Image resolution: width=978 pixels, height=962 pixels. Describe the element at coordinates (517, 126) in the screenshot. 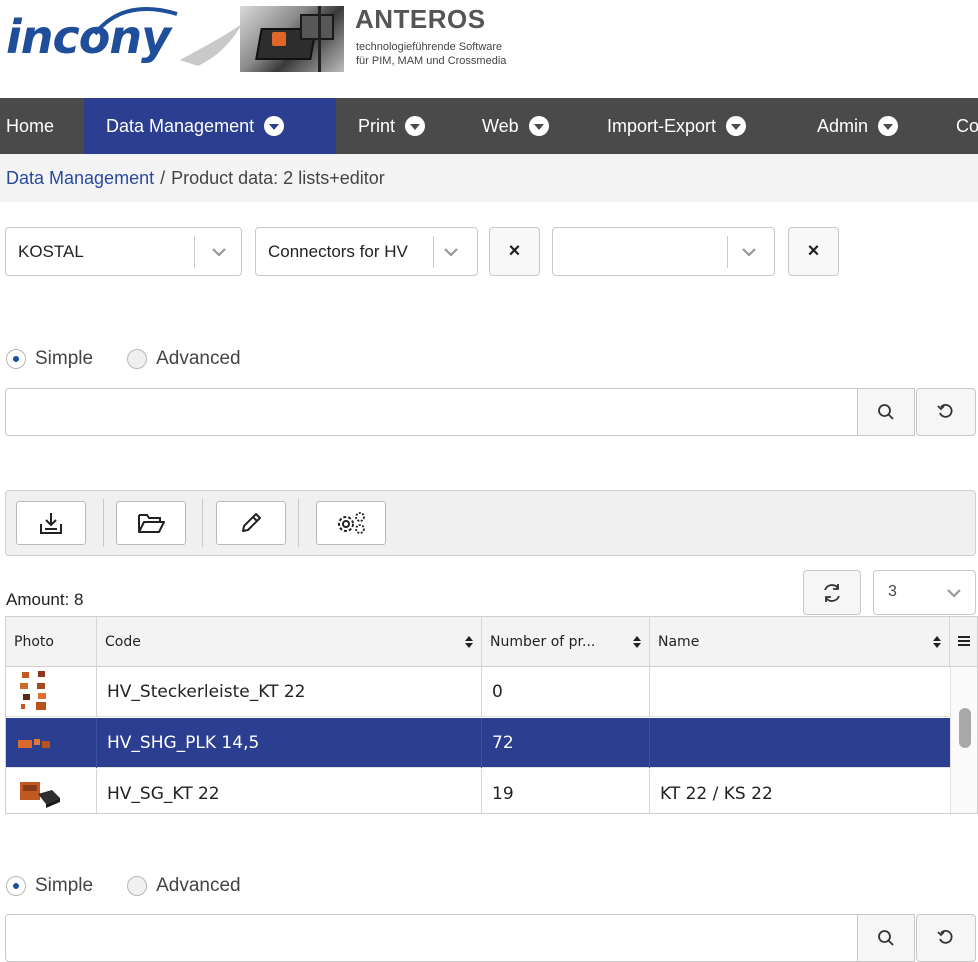

I see `nav-web: Web` at that location.